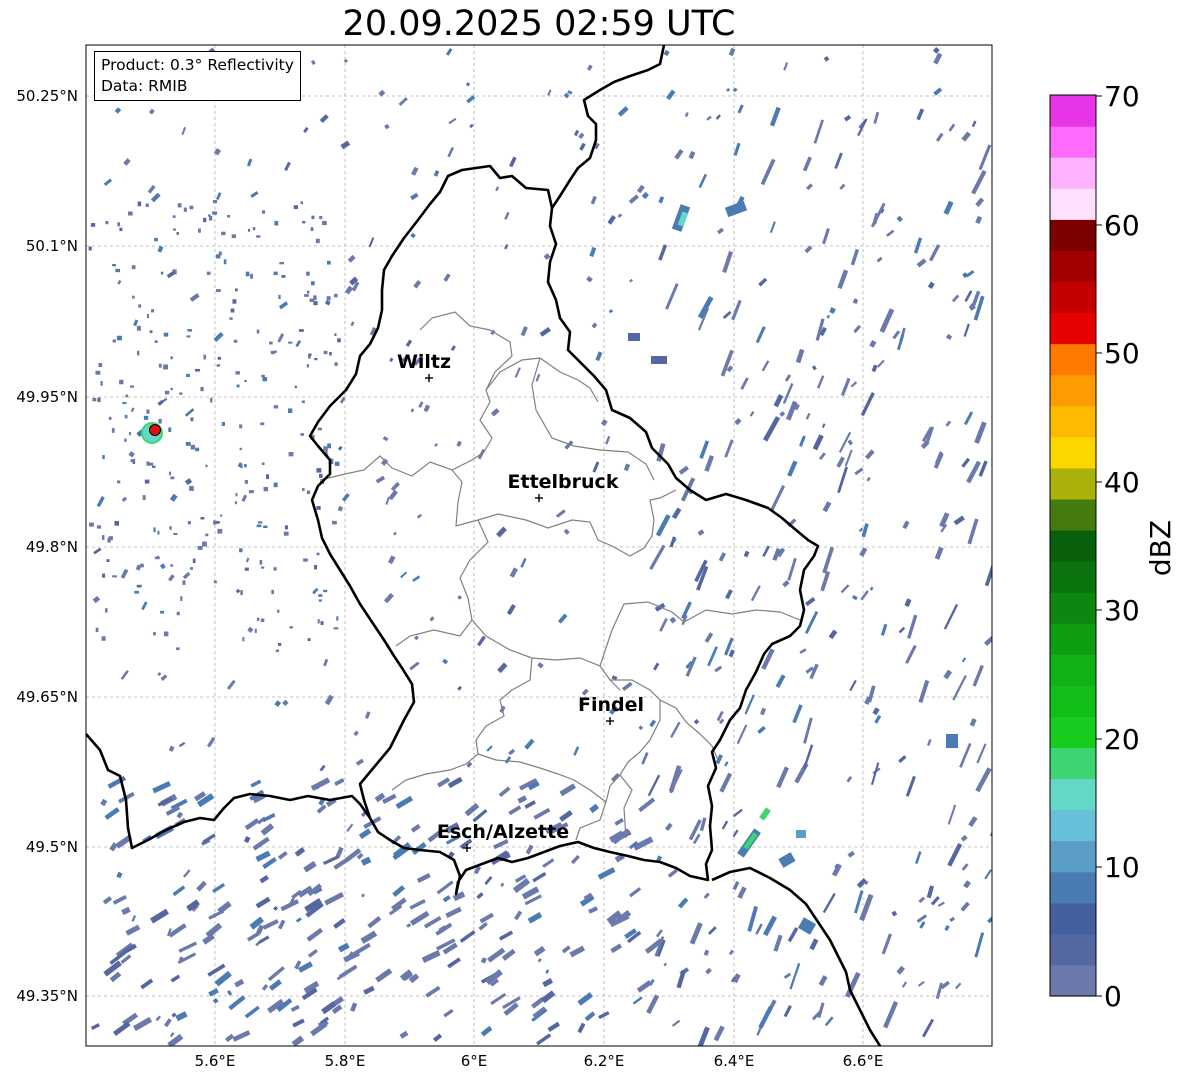  Describe the element at coordinates (47, 697) in the screenshot. I see `lat-label: 49.65°N` at that location.